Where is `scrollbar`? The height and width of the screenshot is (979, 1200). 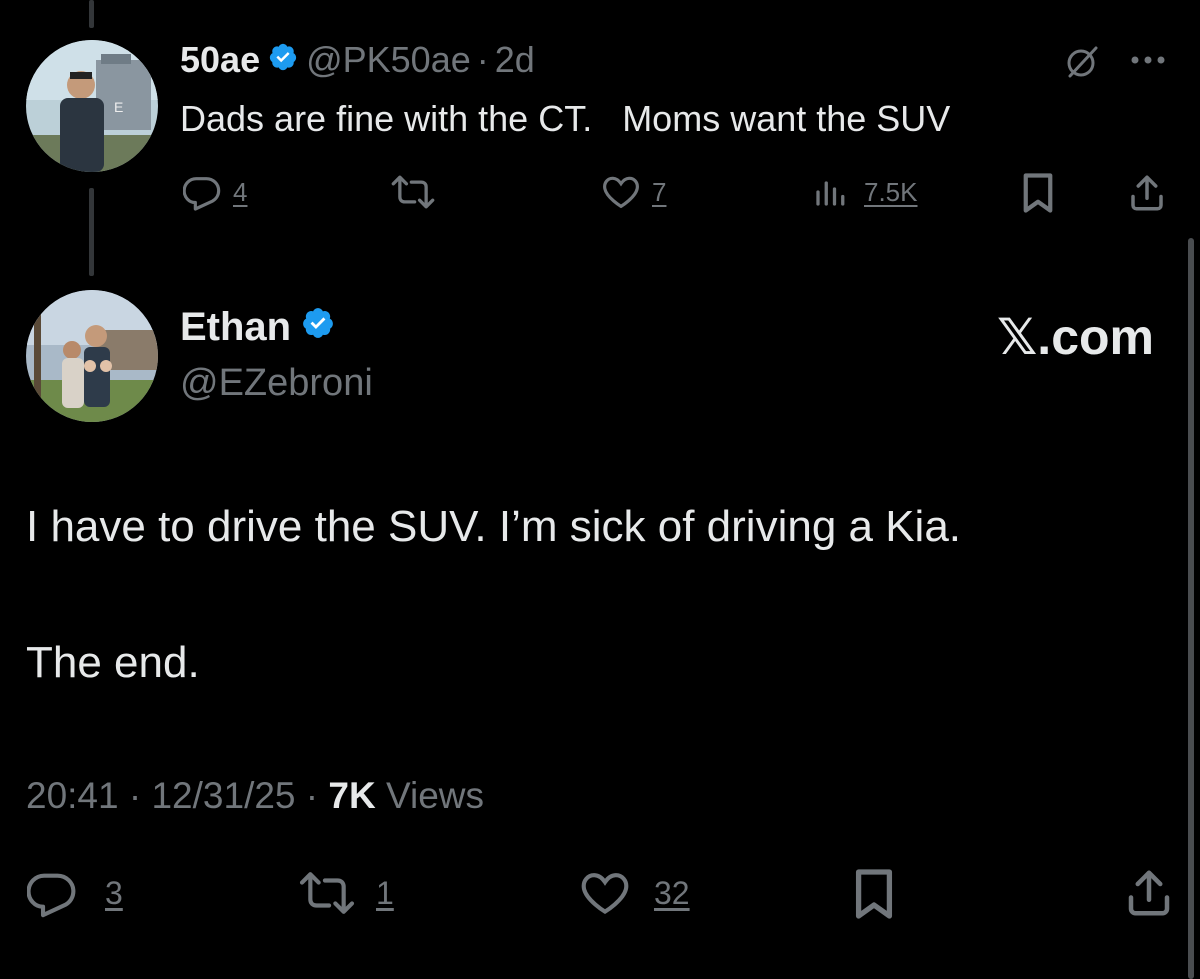
scrollbar is located at coordinates (1191, 608).